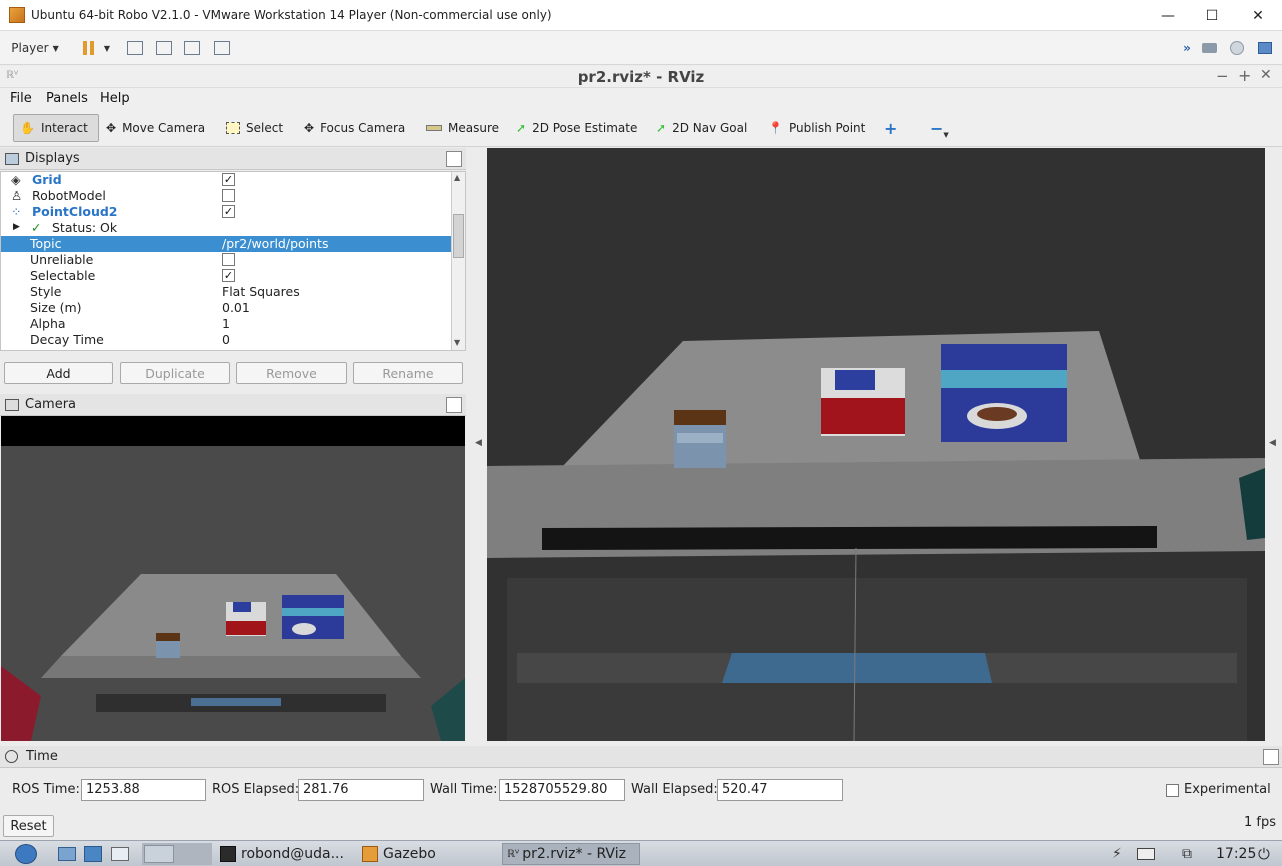 This screenshot has width=1282, height=866. I want to click on tool-interact: ✋ Interact, so click(56, 128).